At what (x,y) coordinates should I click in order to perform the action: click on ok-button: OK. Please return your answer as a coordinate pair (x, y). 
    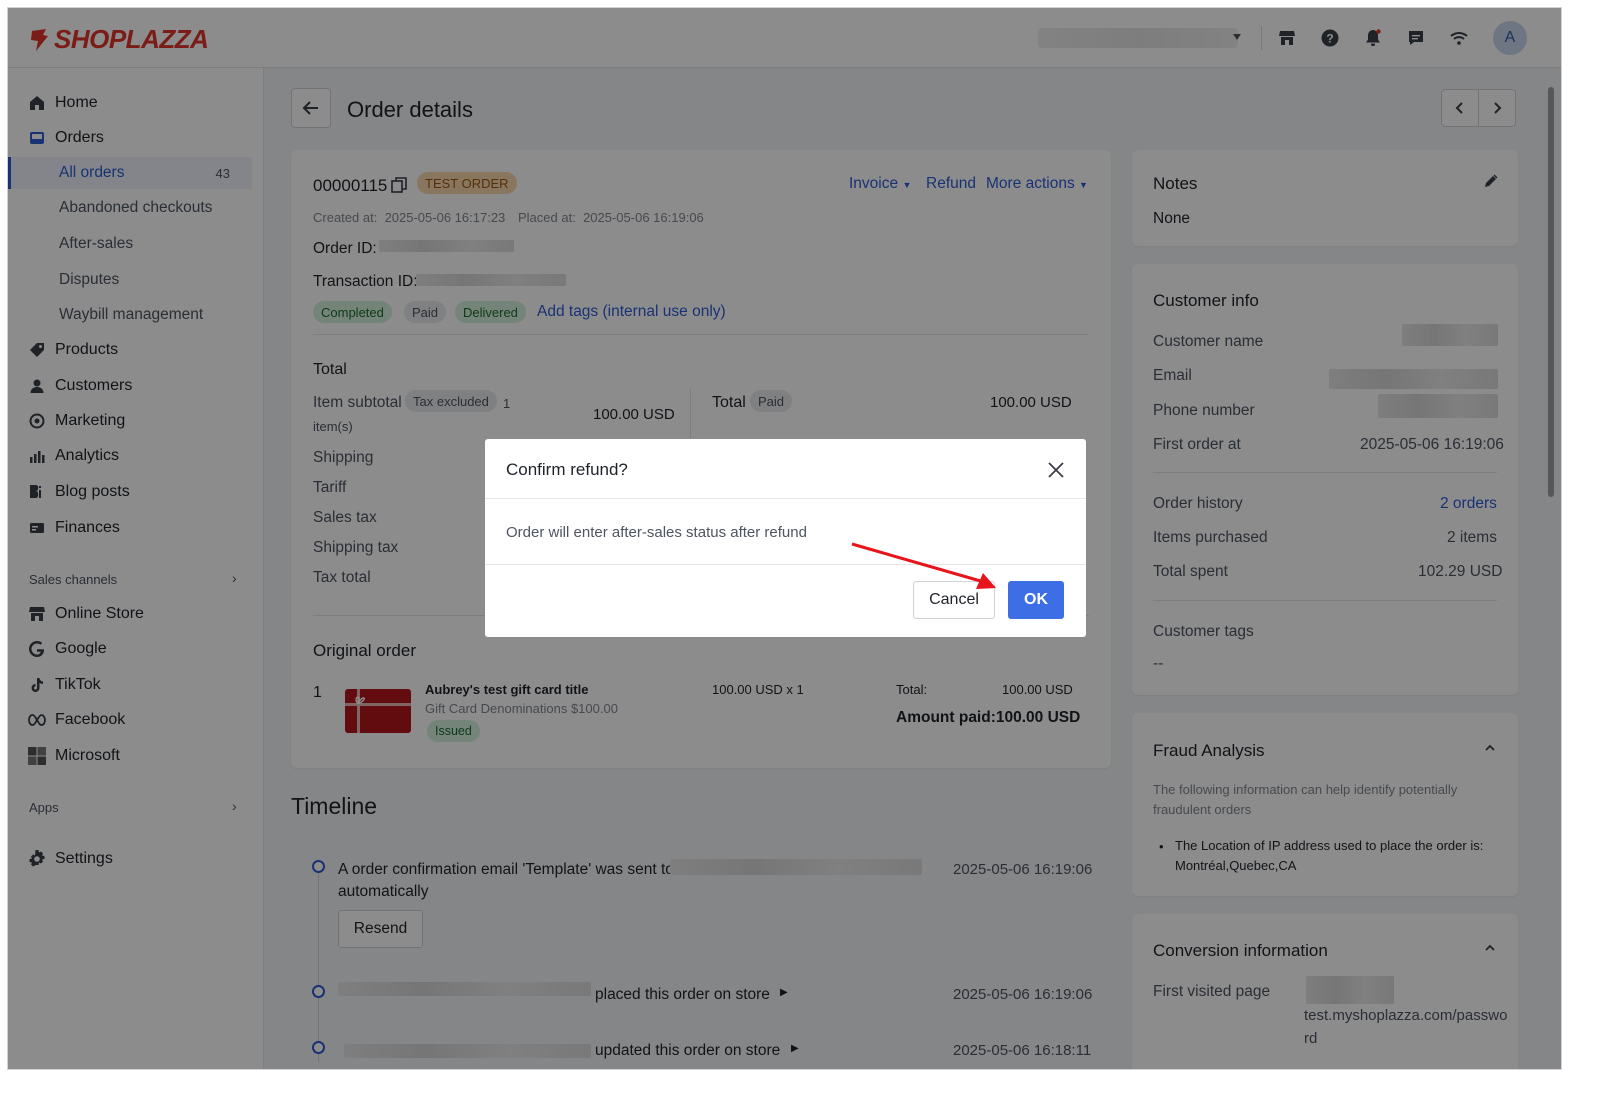
    Looking at the image, I should click on (1036, 600).